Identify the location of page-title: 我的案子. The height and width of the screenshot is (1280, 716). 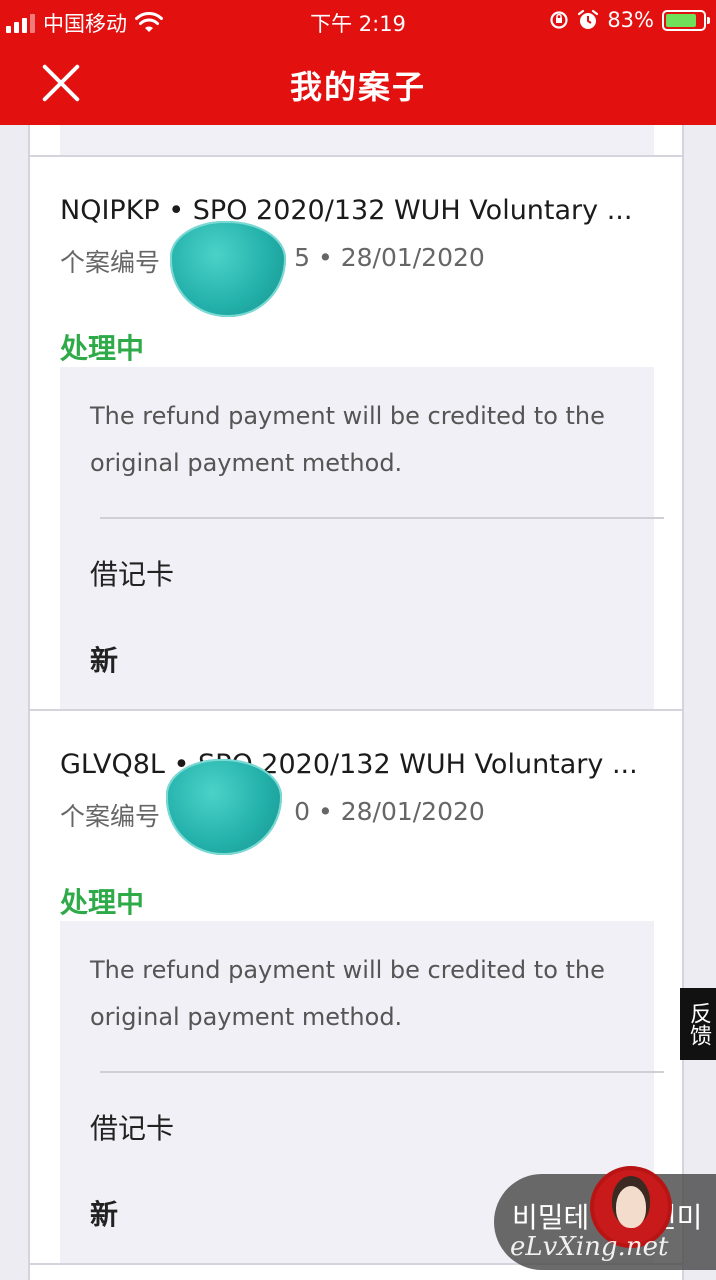
(357, 87).